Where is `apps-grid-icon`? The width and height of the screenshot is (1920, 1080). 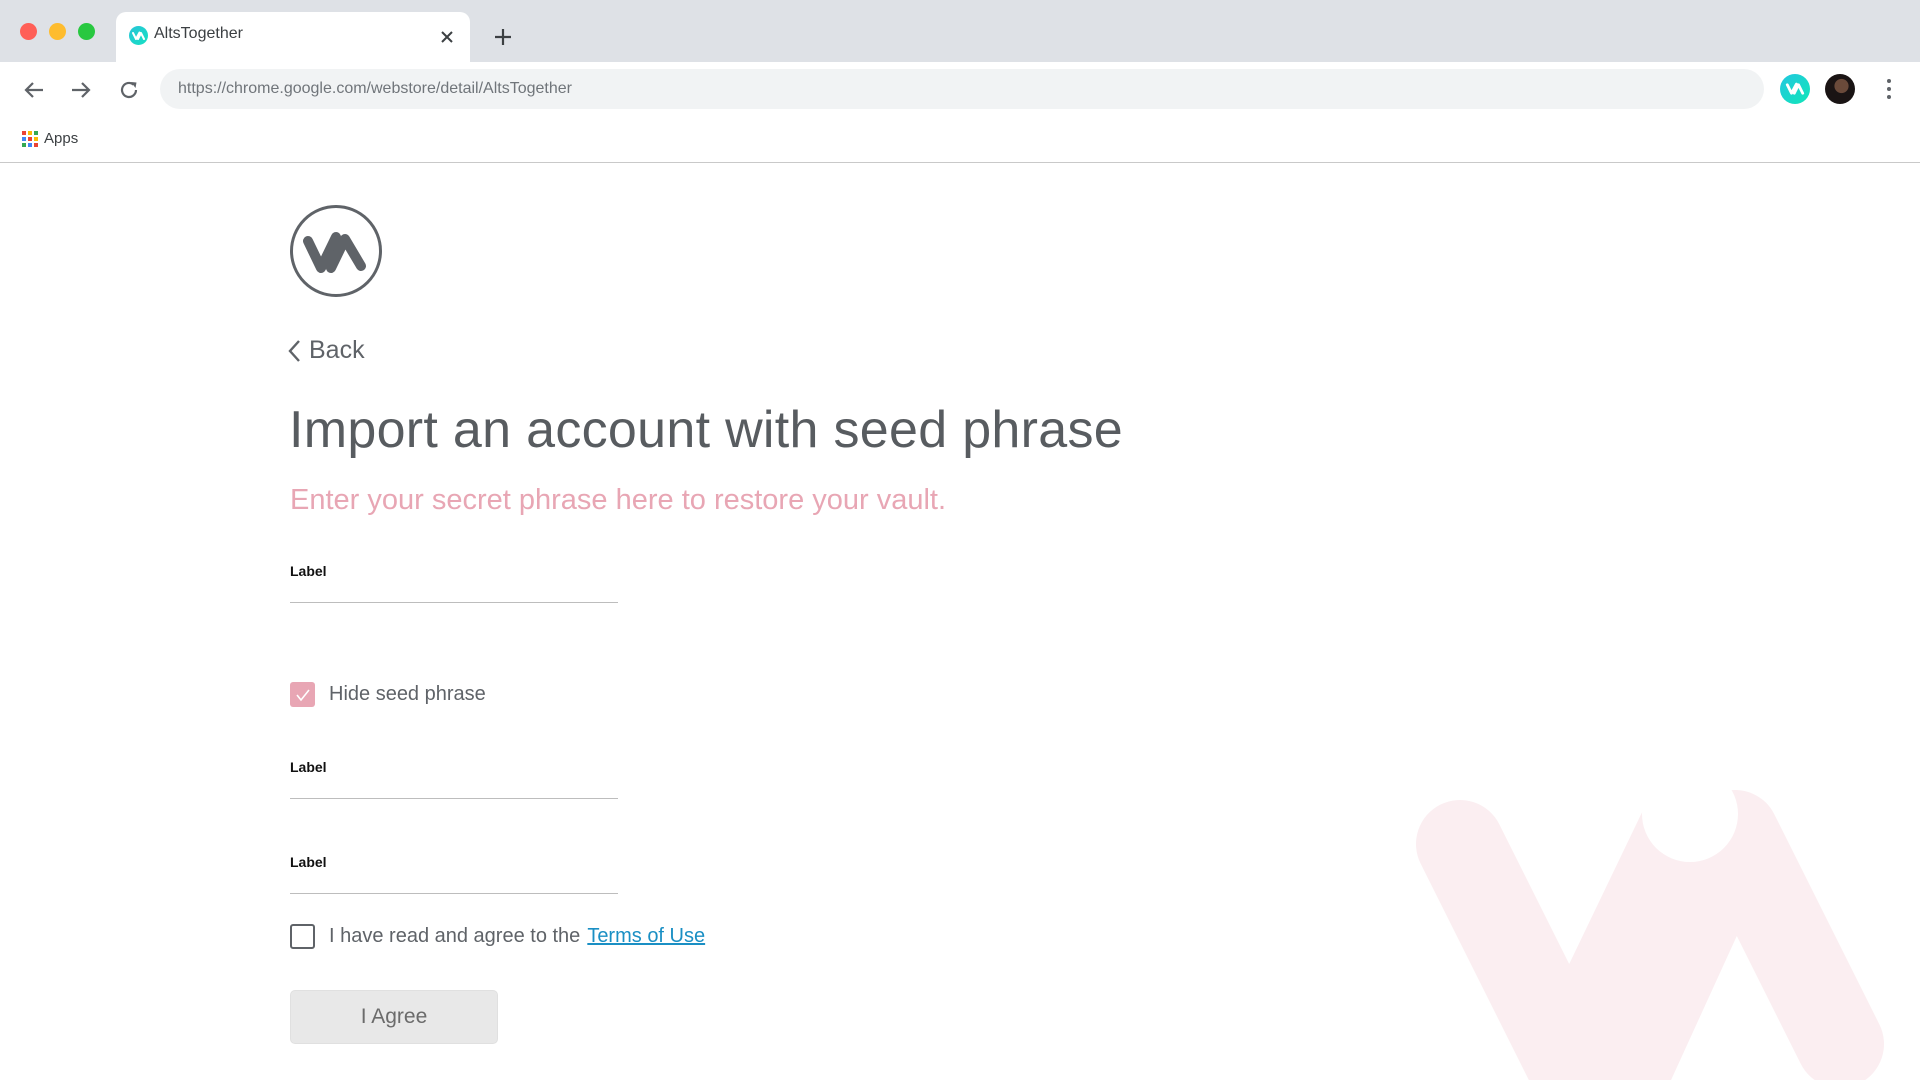 apps-grid-icon is located at coordinates (30, 138).